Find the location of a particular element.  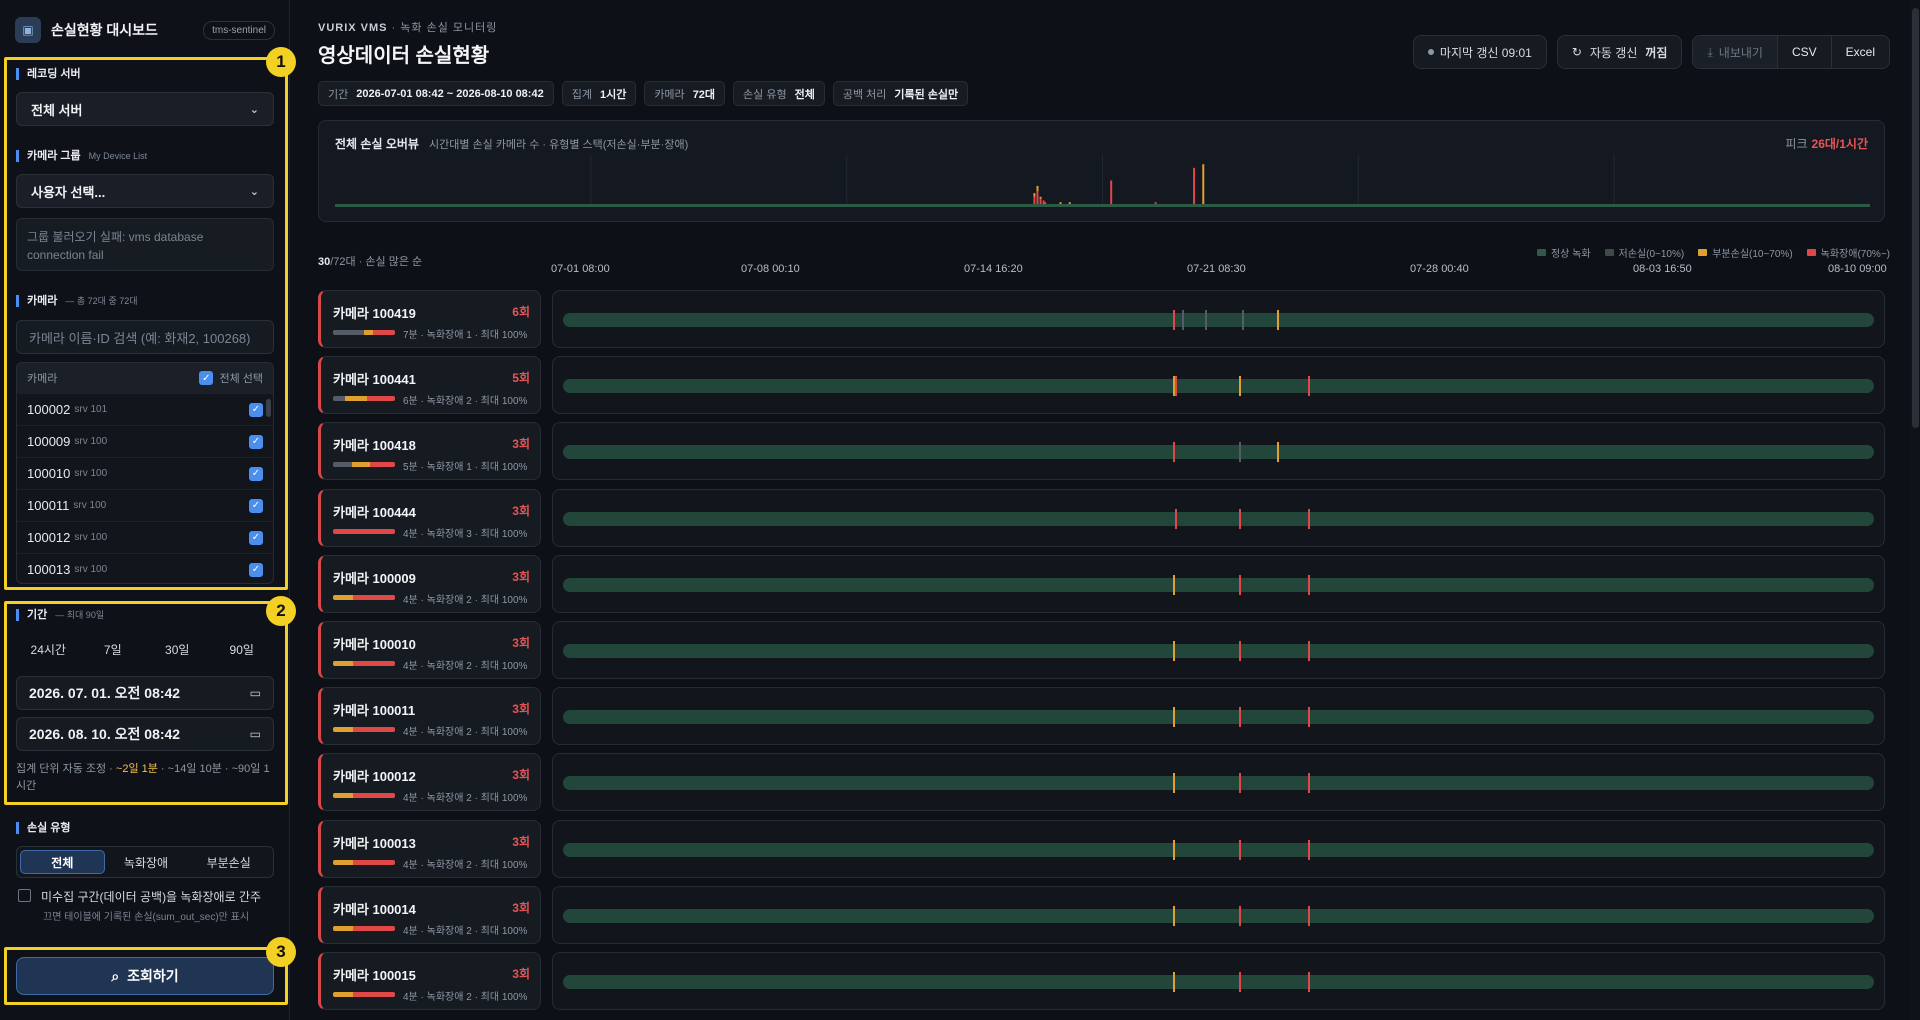

camera-card: 카메라 100014 3회 4분 · 녹화장애 2 · 최대 100% is located at coordinates (429, 914).